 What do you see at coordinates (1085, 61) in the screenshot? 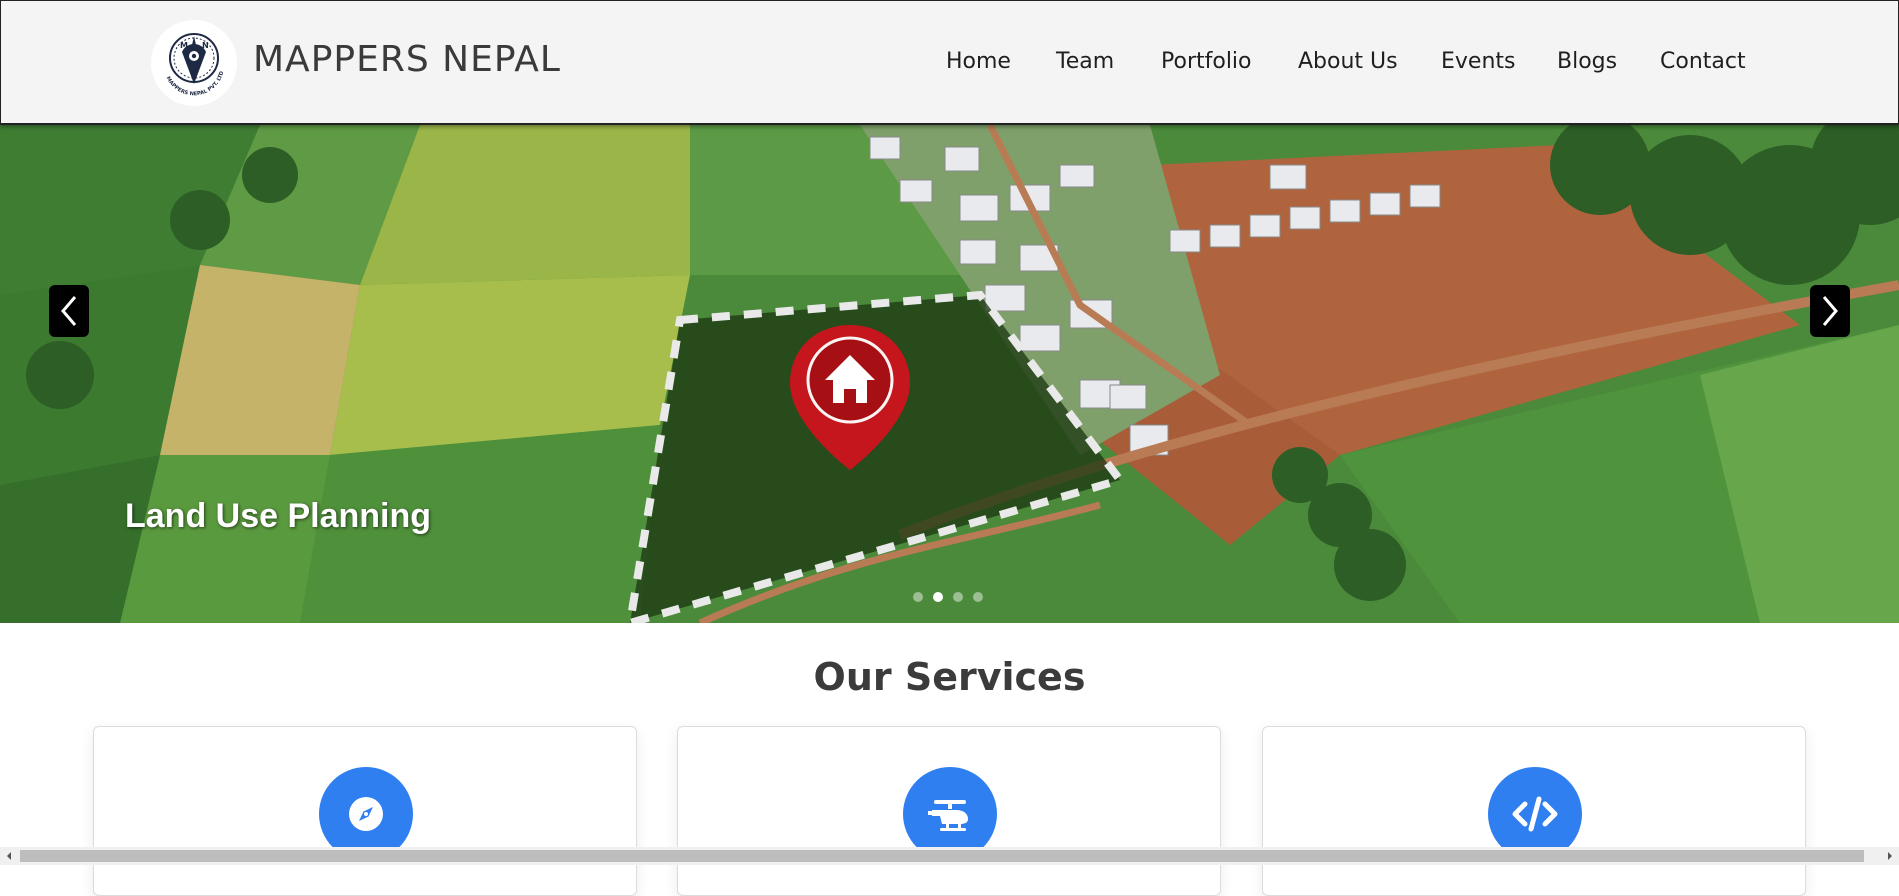
I see `nav-team: Team` at bounding box center [1085, 61].